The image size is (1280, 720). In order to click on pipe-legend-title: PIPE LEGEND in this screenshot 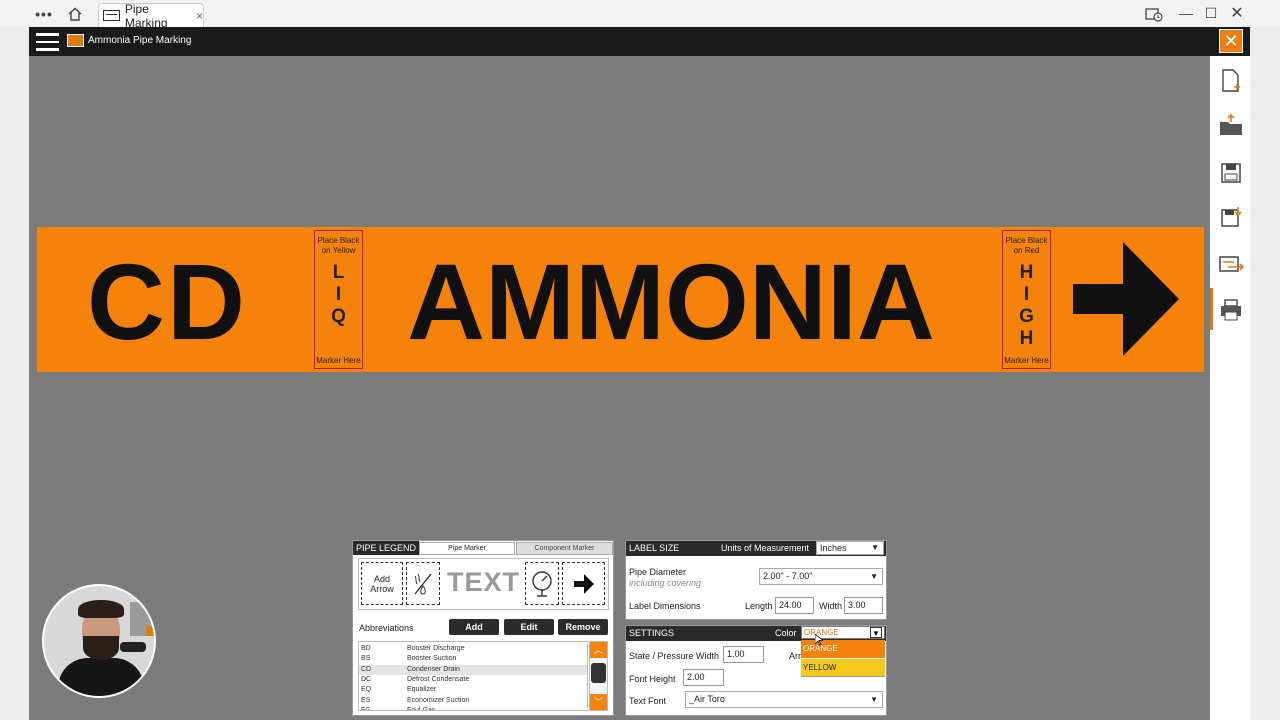, I will do `click(386, 548)`.